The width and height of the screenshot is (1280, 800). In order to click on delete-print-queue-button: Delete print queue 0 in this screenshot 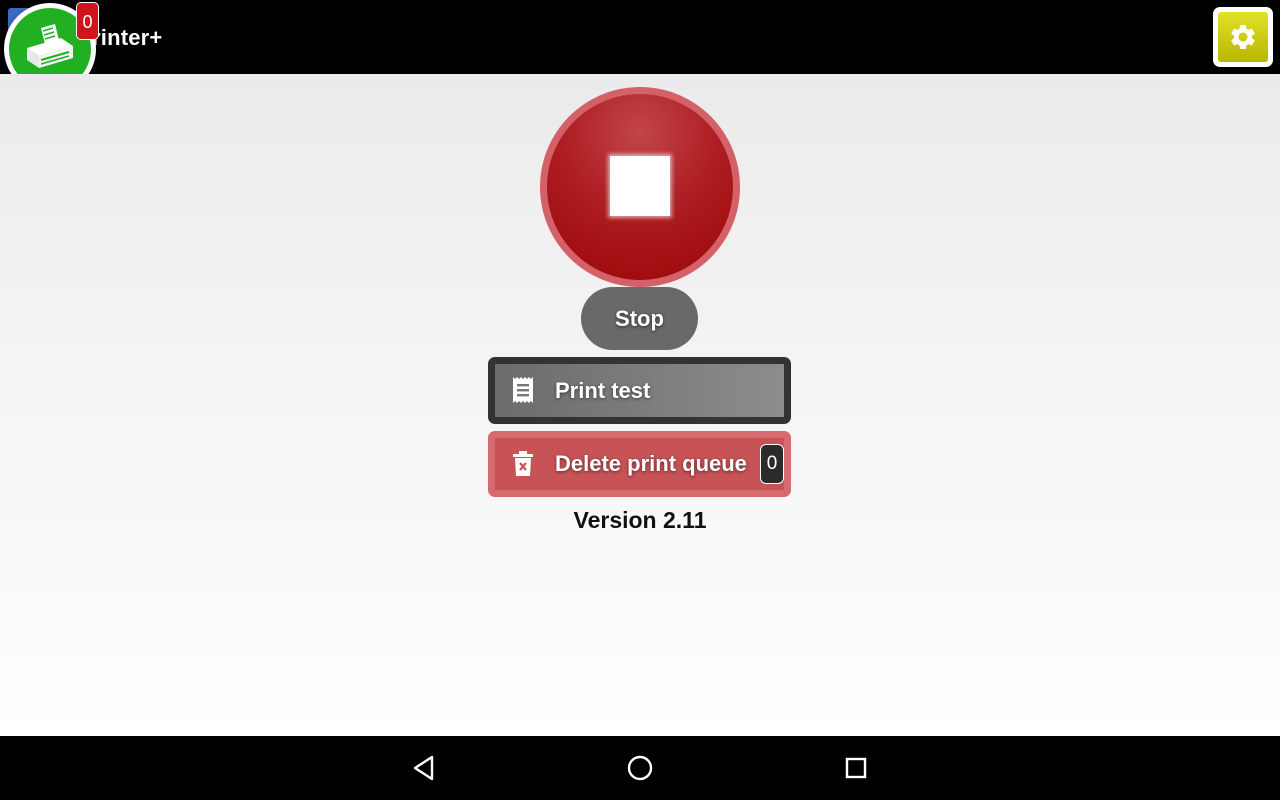, I will do `click(639, 464)`.